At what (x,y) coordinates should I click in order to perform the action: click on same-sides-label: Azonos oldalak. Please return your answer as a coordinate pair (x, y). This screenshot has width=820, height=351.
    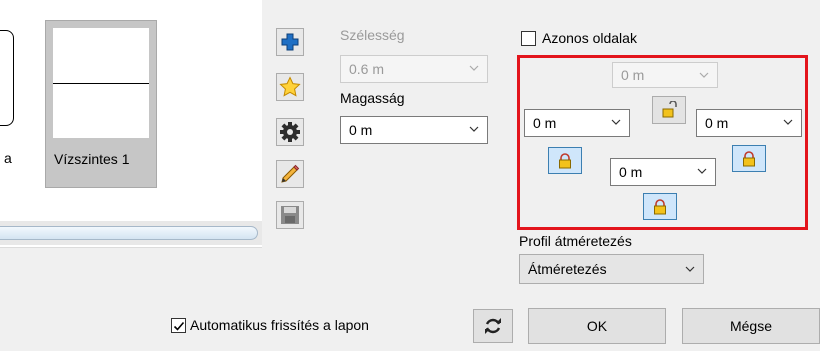
    Looking at the image, I should click on (589, 38).